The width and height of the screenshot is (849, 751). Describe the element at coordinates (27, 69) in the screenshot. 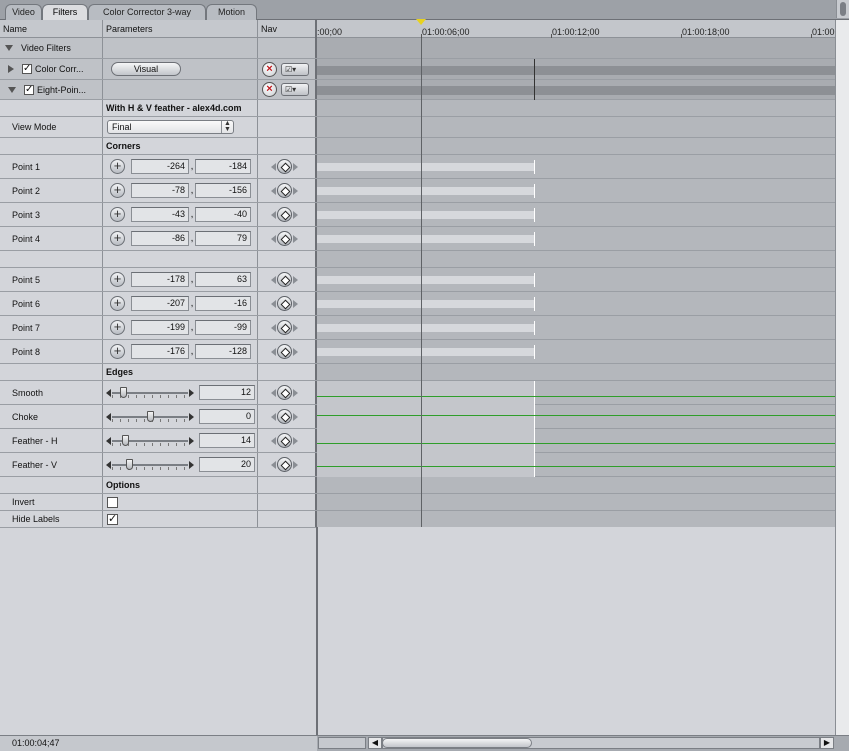

I see `enable-checkbox: ✓` at that location.